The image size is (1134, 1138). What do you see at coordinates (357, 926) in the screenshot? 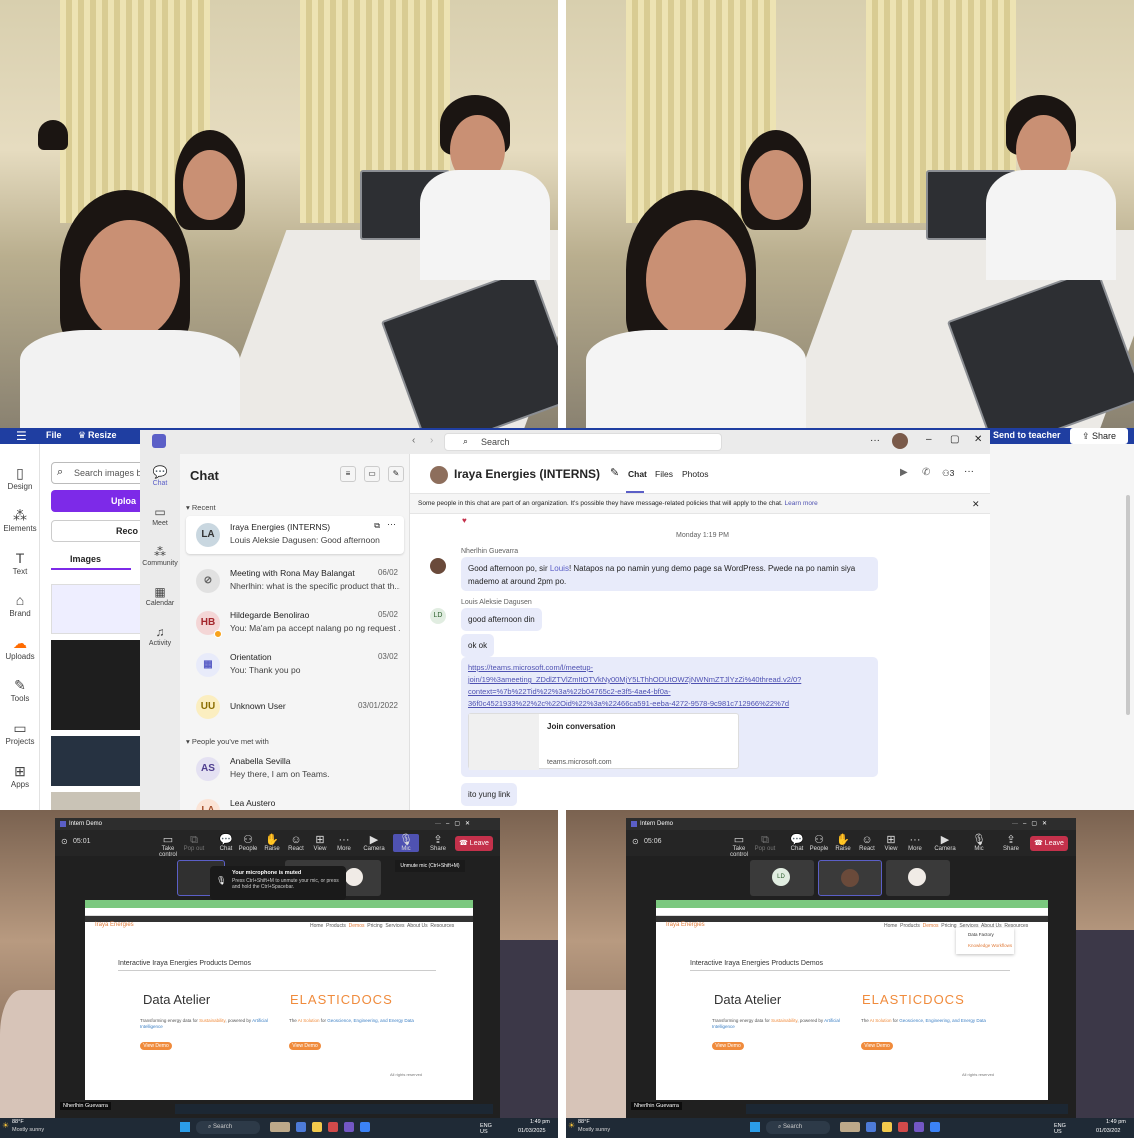
I see `nav-demos: Demos` at bounding box center [357, 926].